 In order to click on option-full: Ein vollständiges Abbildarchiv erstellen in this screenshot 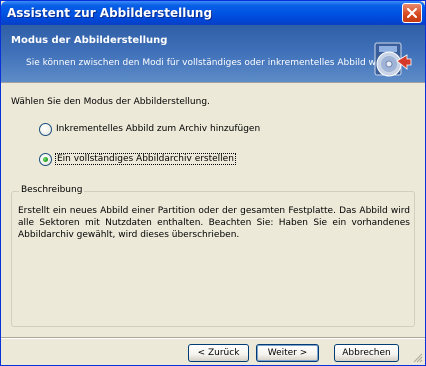, I will do `click(137, 159)`.